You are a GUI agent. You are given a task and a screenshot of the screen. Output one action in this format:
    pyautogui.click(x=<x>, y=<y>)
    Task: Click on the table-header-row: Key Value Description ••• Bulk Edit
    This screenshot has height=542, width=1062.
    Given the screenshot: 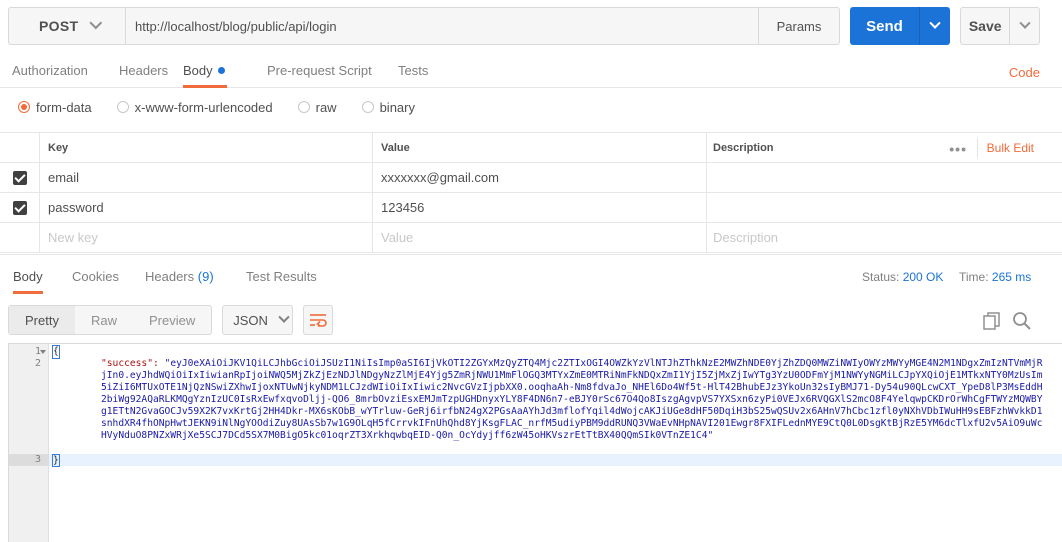 What is the action you would take?
    pyautogui.click(x=531, y=147)
    